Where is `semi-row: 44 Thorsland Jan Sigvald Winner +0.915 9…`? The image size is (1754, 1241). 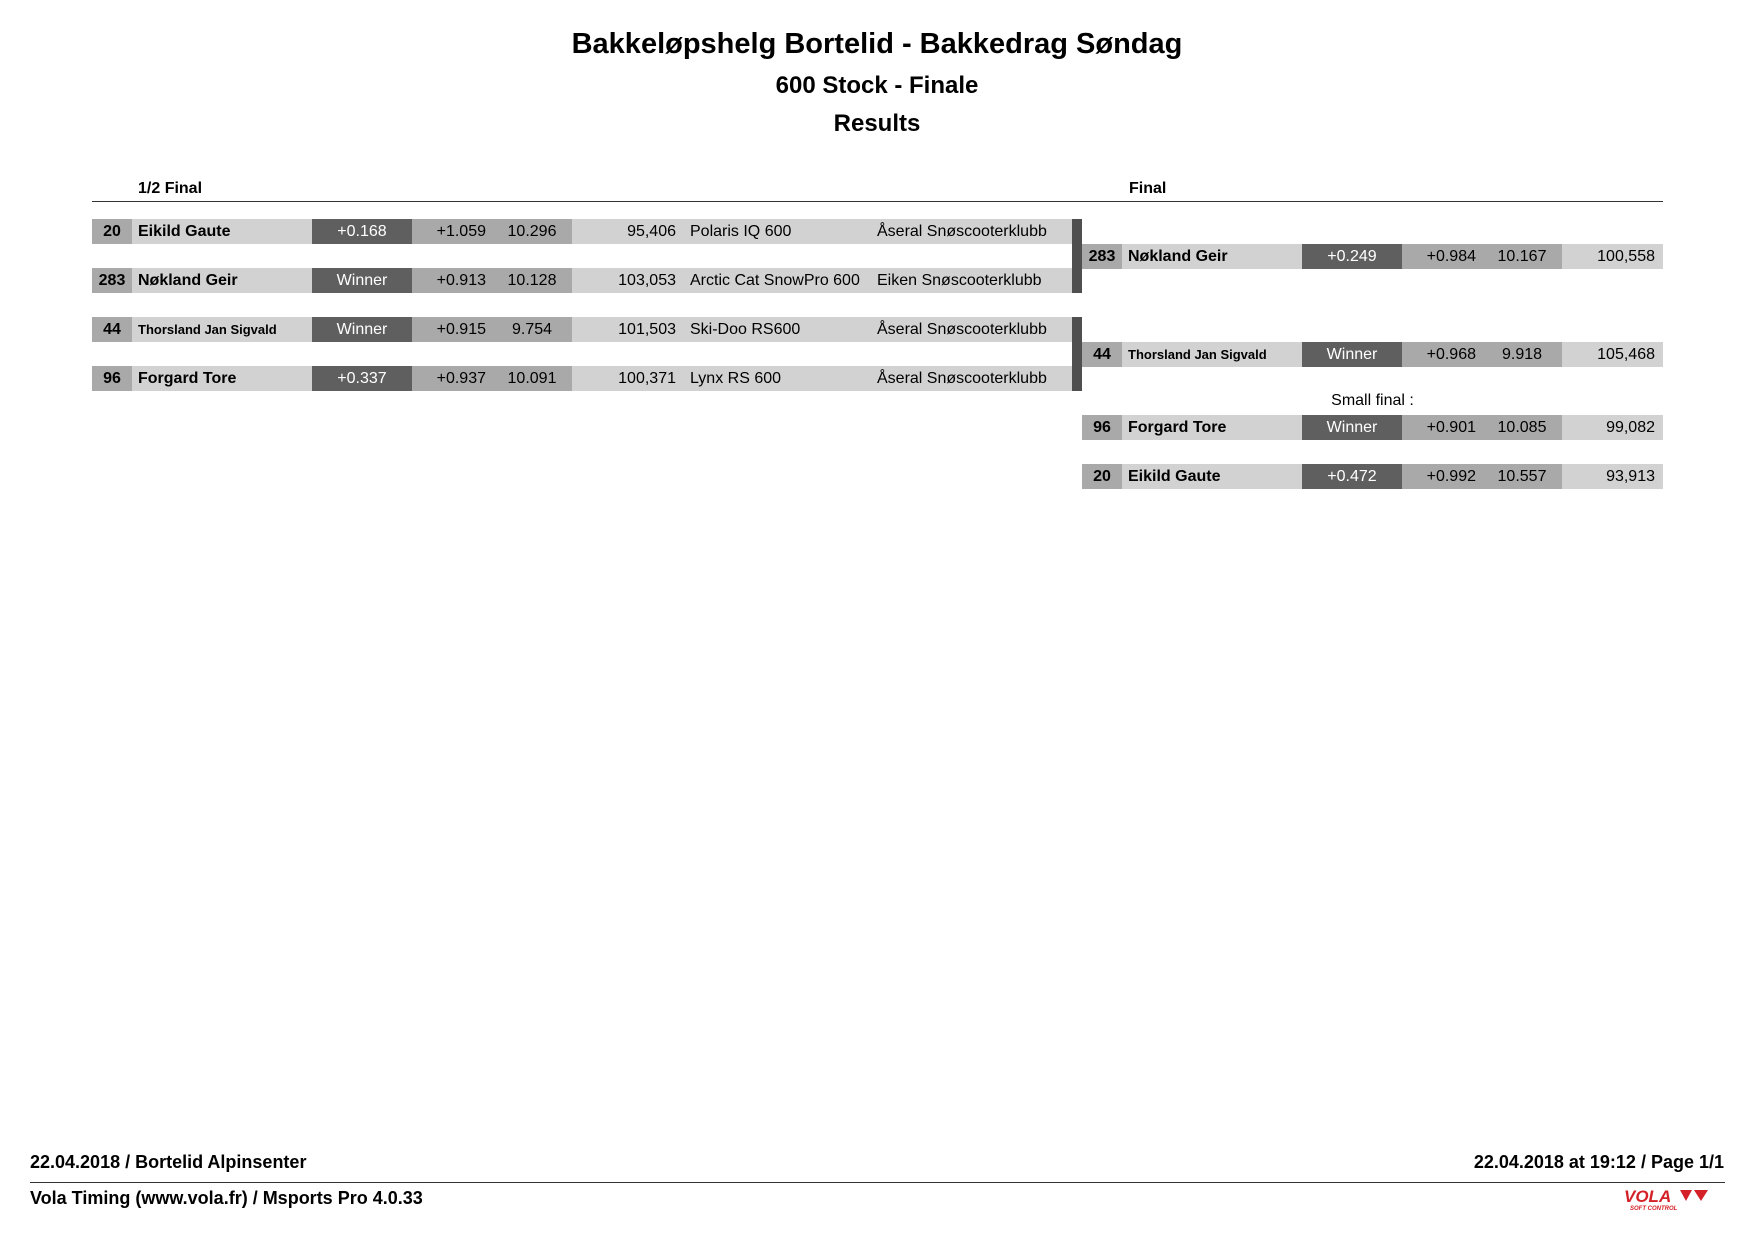 semi-row: 44 Thorsland Jan Sigvald Winner +0.915 9… is located at coordinates (582, 329).